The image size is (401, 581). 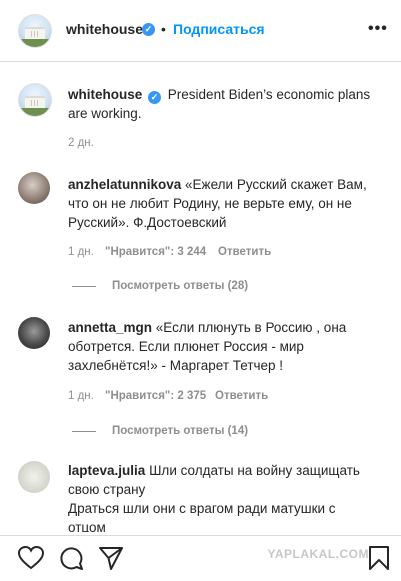 I want to click on more-options-icon: •••, so click(x=378, y=29).